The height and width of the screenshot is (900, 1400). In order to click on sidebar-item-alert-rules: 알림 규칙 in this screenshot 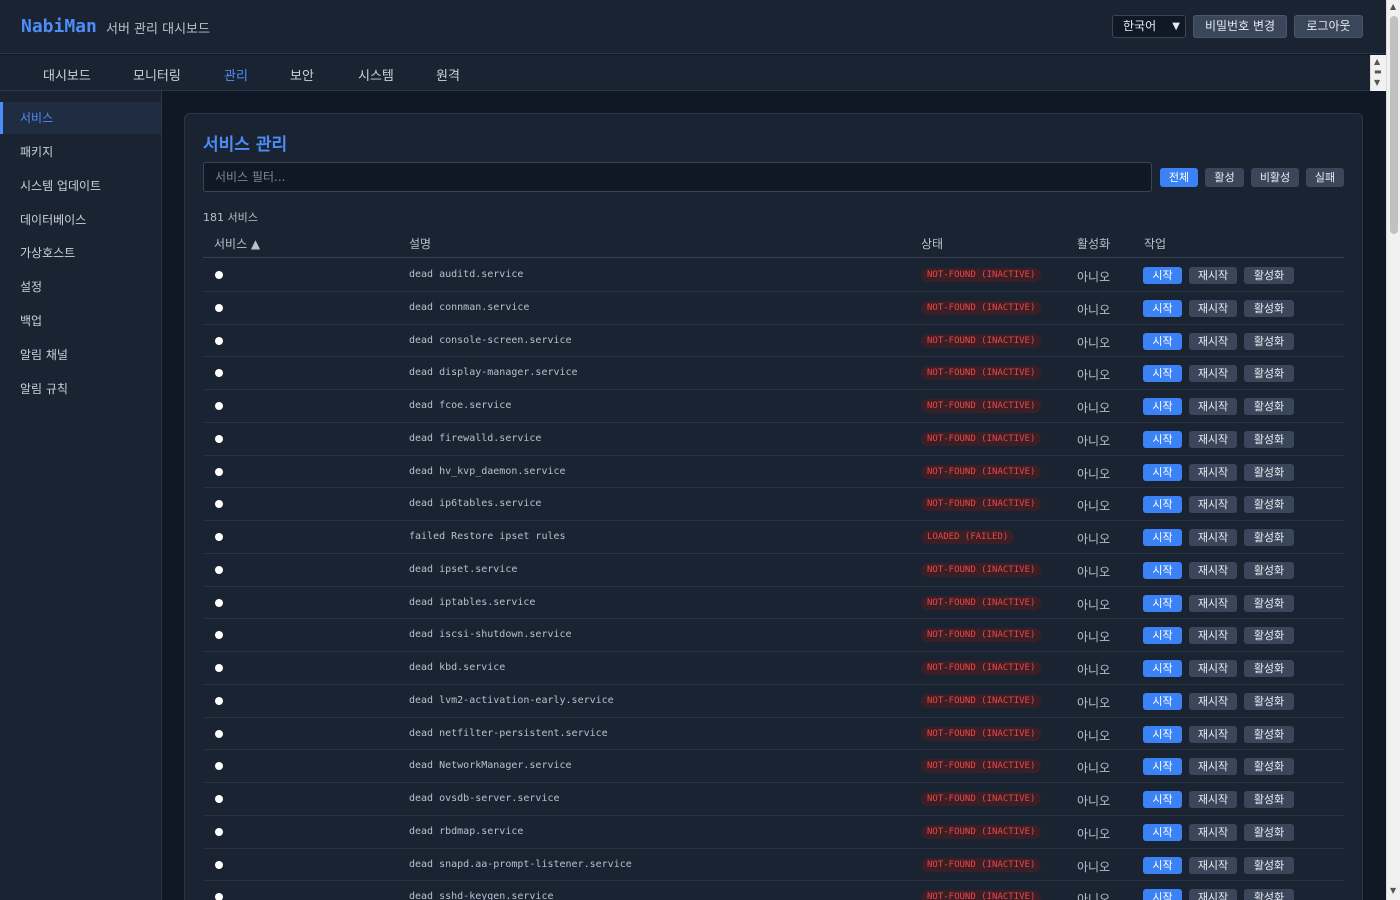, I will do `click(80, 389)`.